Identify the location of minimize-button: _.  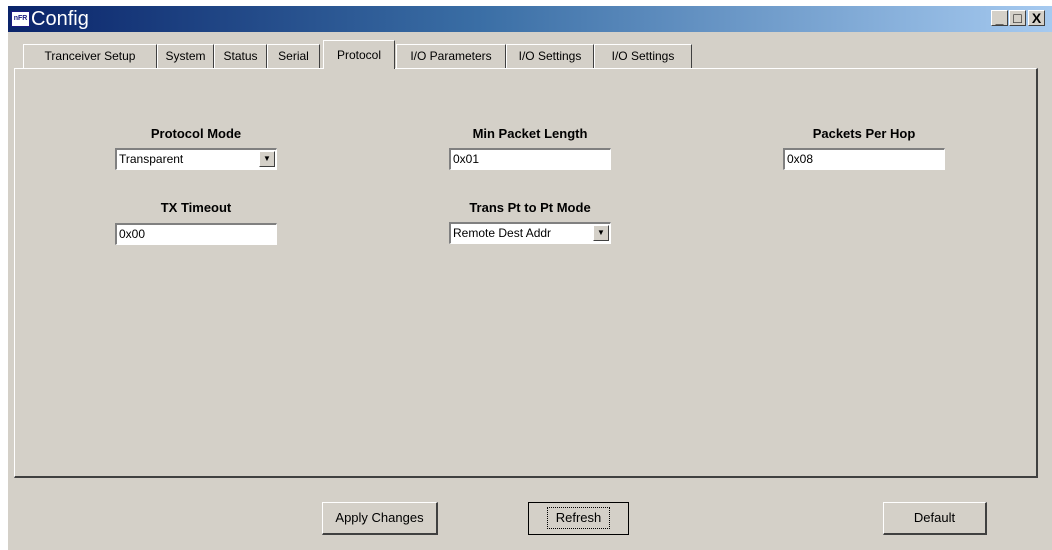
(999, 18).